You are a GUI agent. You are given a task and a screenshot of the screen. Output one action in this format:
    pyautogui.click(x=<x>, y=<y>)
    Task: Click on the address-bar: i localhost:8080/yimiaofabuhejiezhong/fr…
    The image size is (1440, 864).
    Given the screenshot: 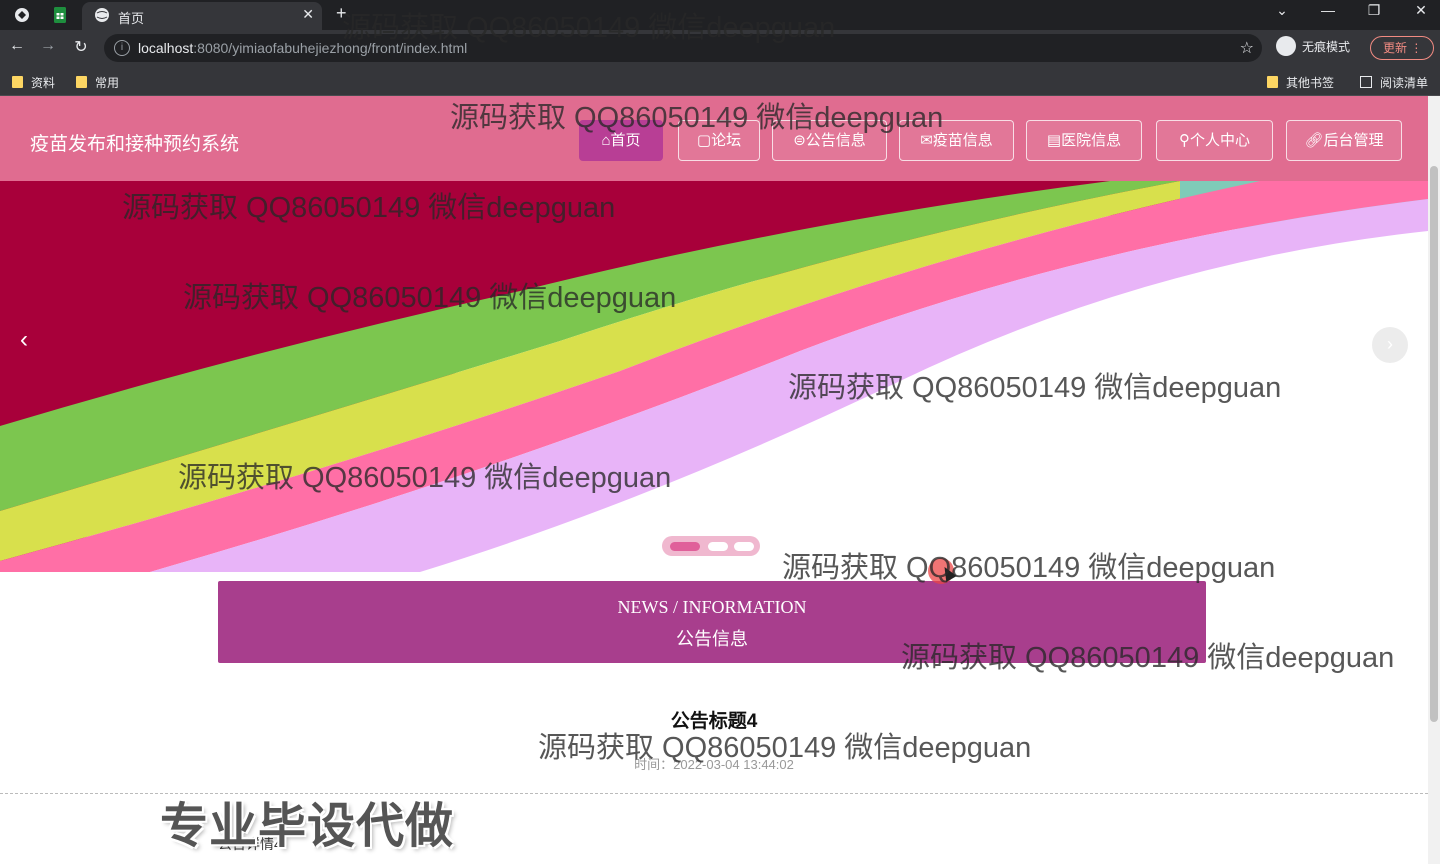 What is the action you would take?
    pyautogui.click(x=683, y=48)
    